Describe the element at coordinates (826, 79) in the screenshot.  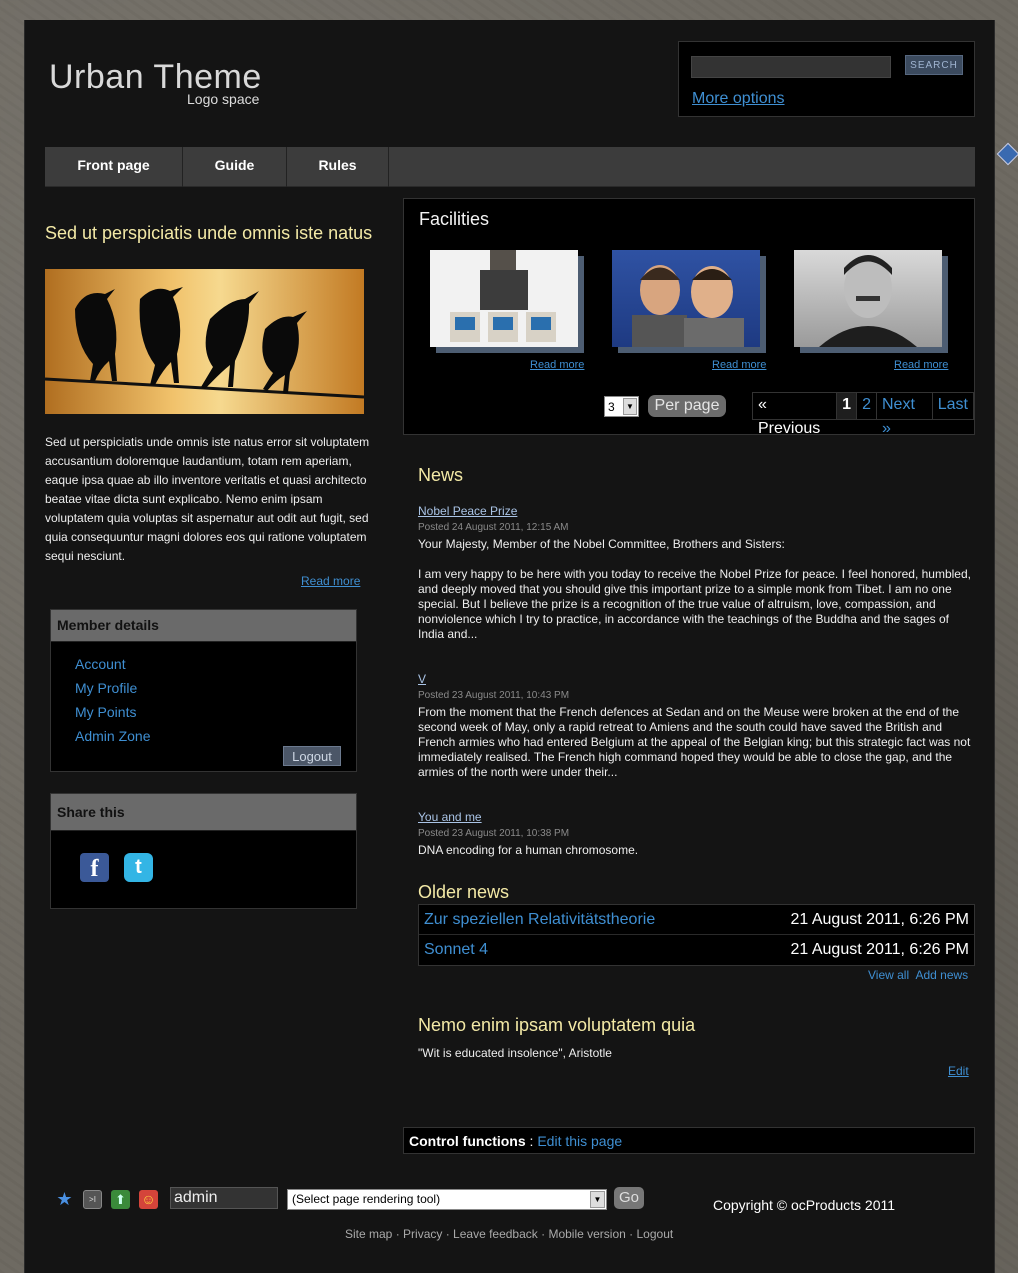
I see `search-box: SEARCH More options` at that location.